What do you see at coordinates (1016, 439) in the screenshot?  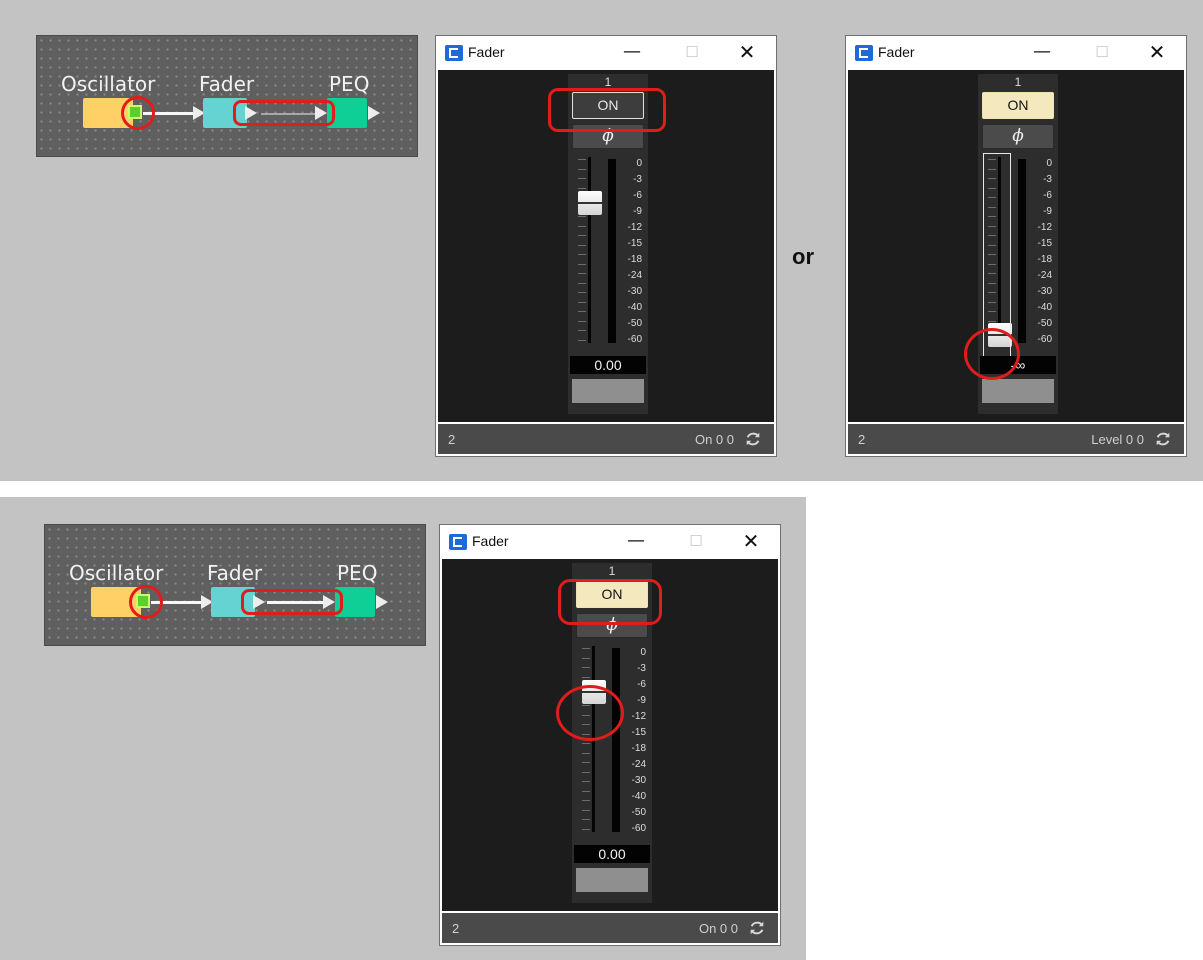 I see `status-bar: 2 Level 0 0` at bounding box center [1016, 439].